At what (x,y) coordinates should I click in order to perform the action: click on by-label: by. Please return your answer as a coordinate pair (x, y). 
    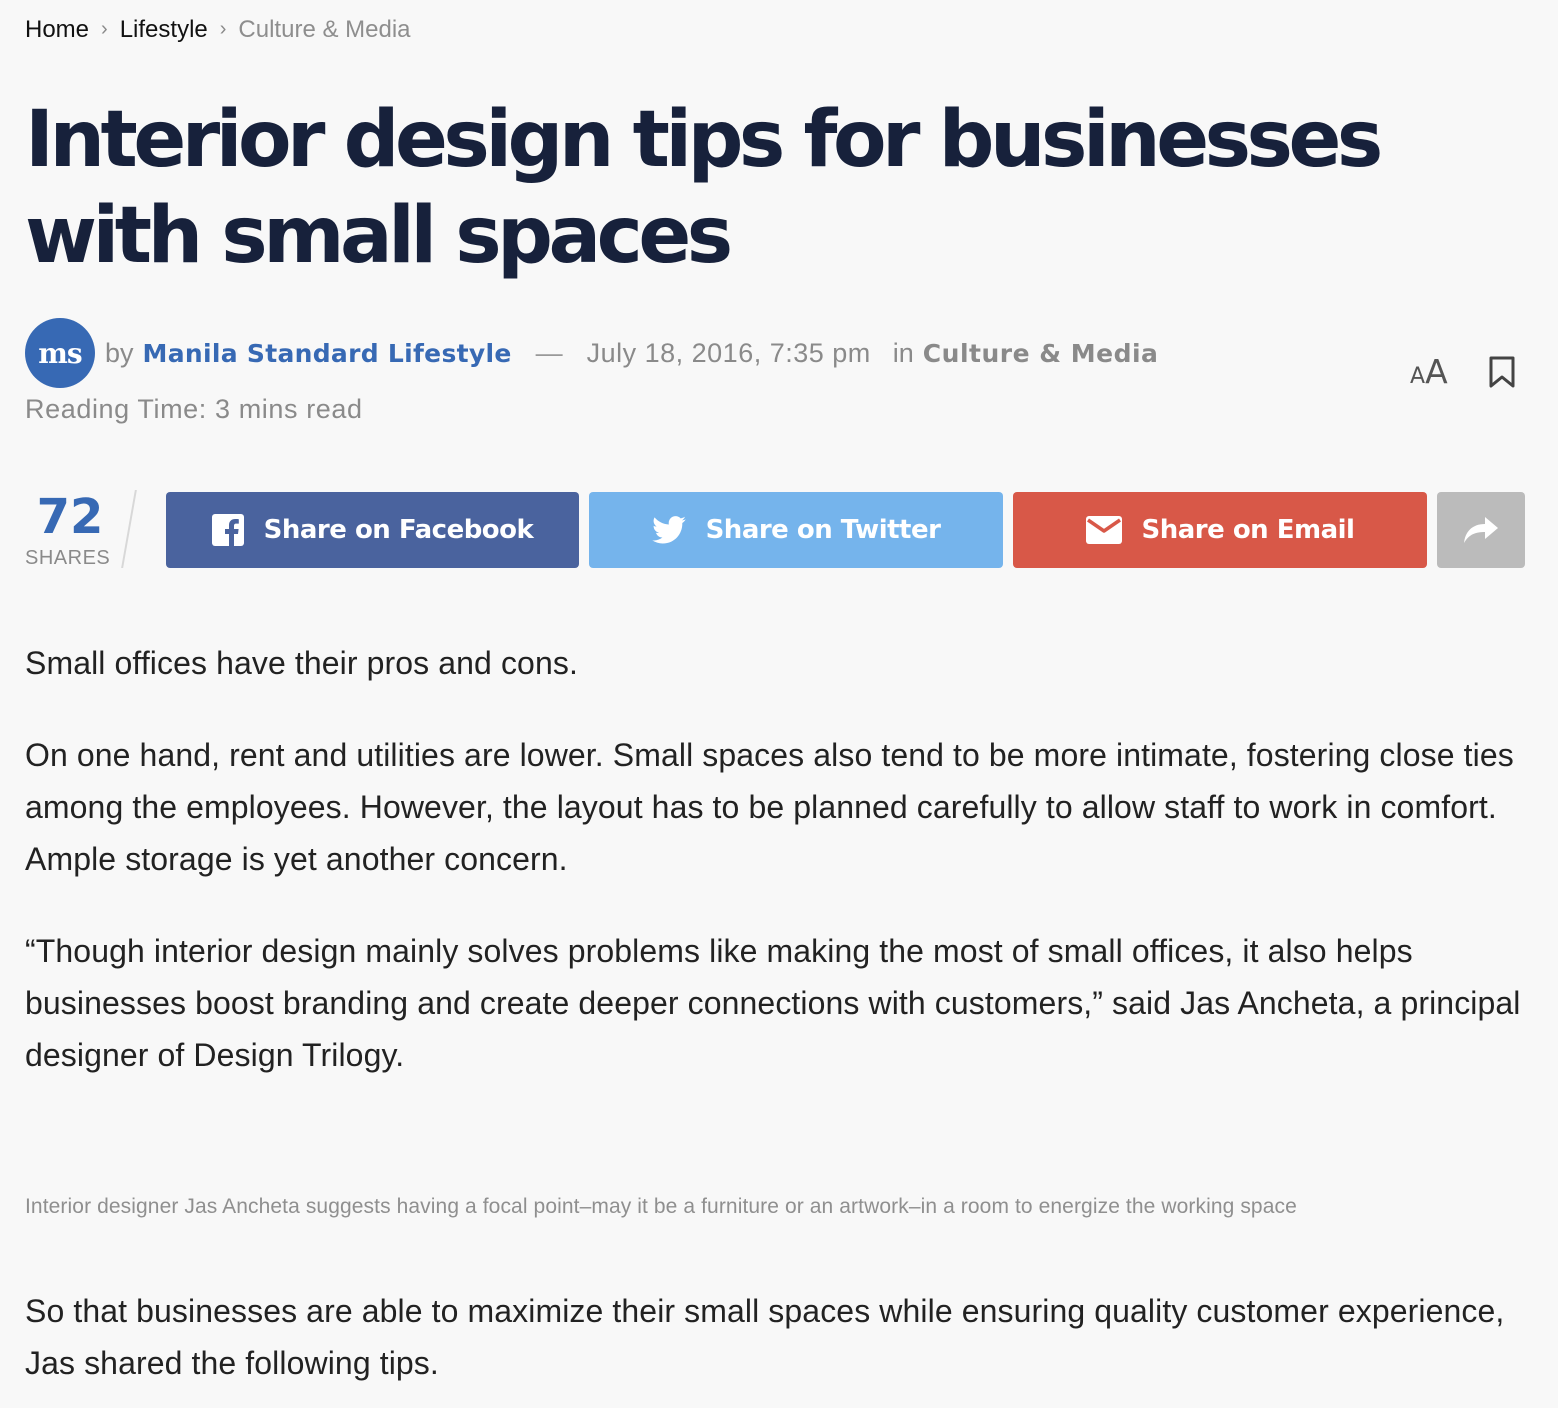
    Looking at the image, I should click on (119, 353).